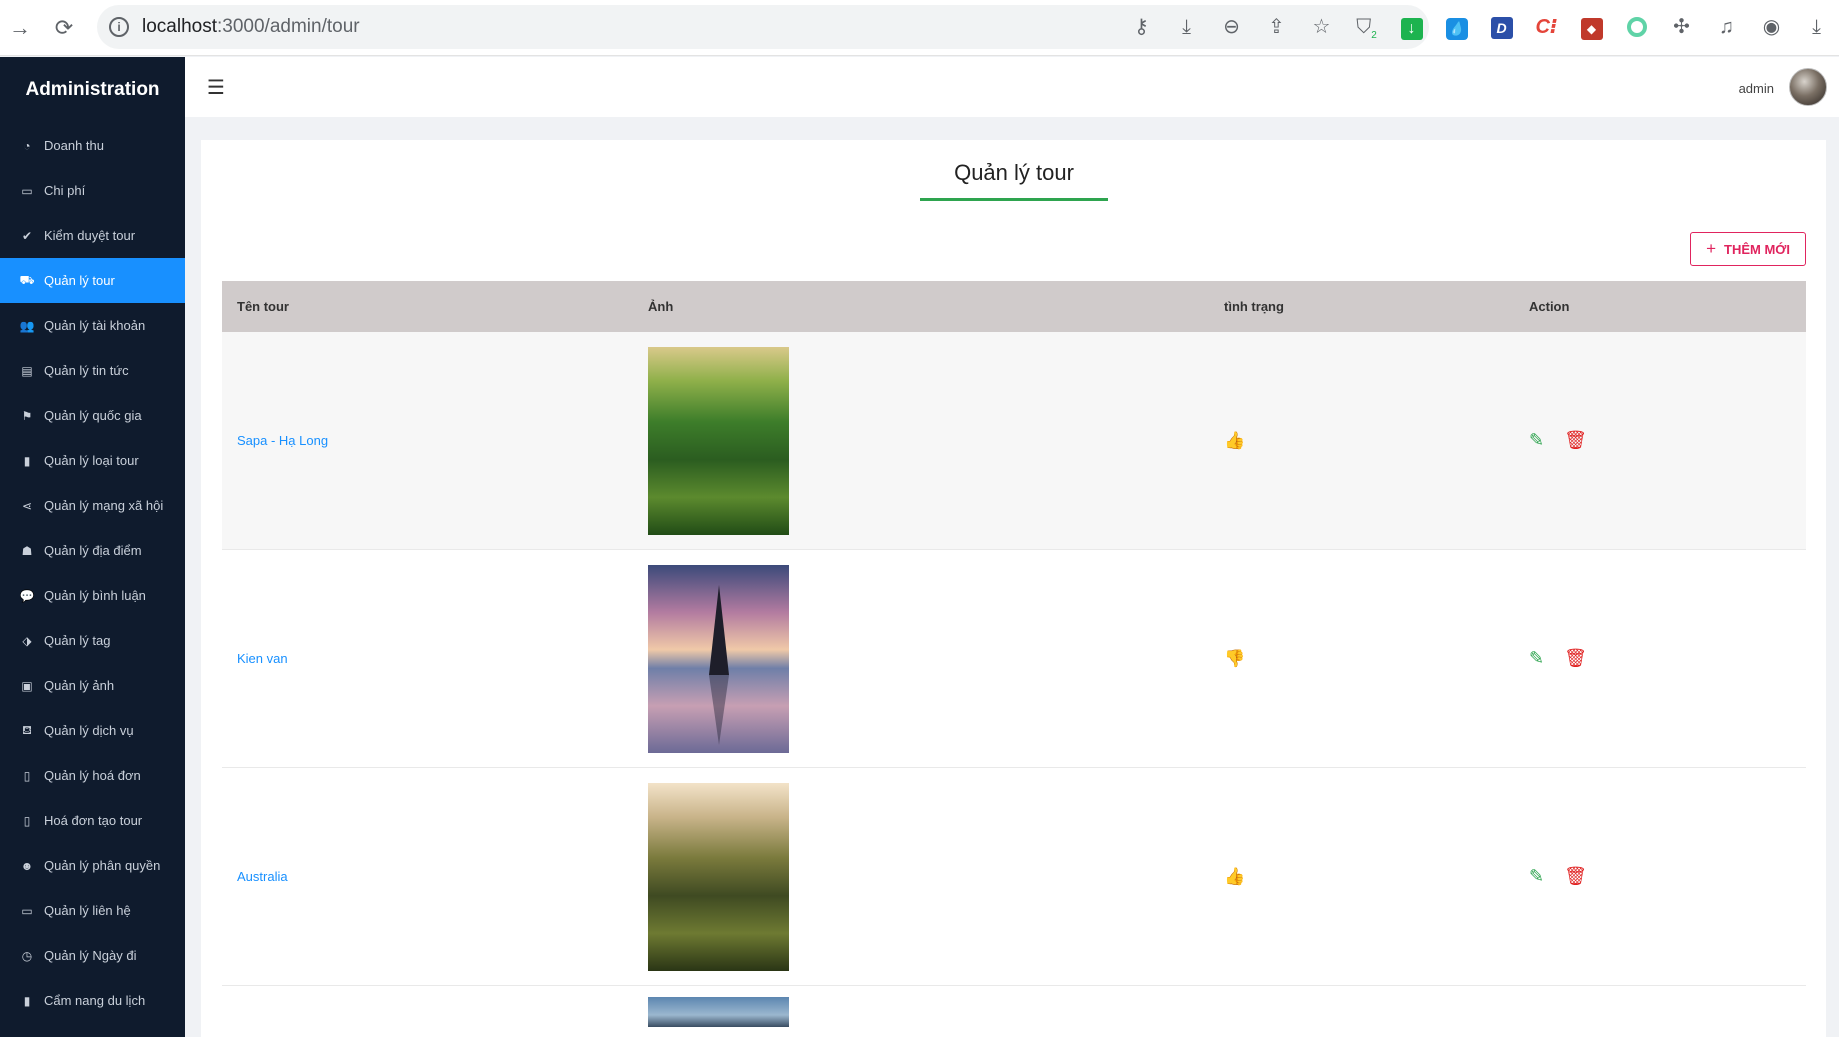  I want to click on drop-extension-icon: 💧, so click(1456, 27).